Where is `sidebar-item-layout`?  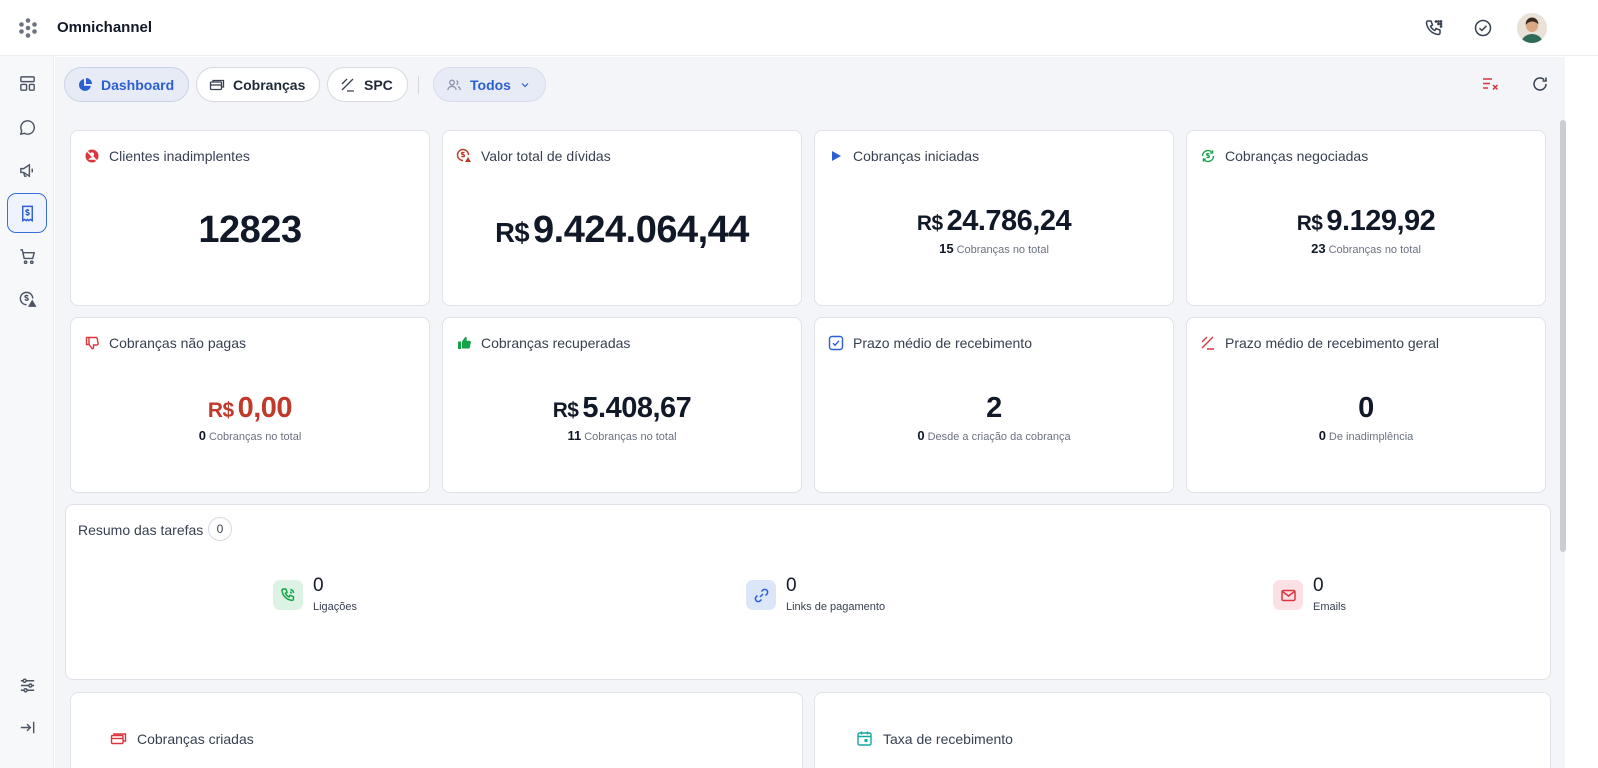 sidebar-item-layout is located at coordinates (27, 83).